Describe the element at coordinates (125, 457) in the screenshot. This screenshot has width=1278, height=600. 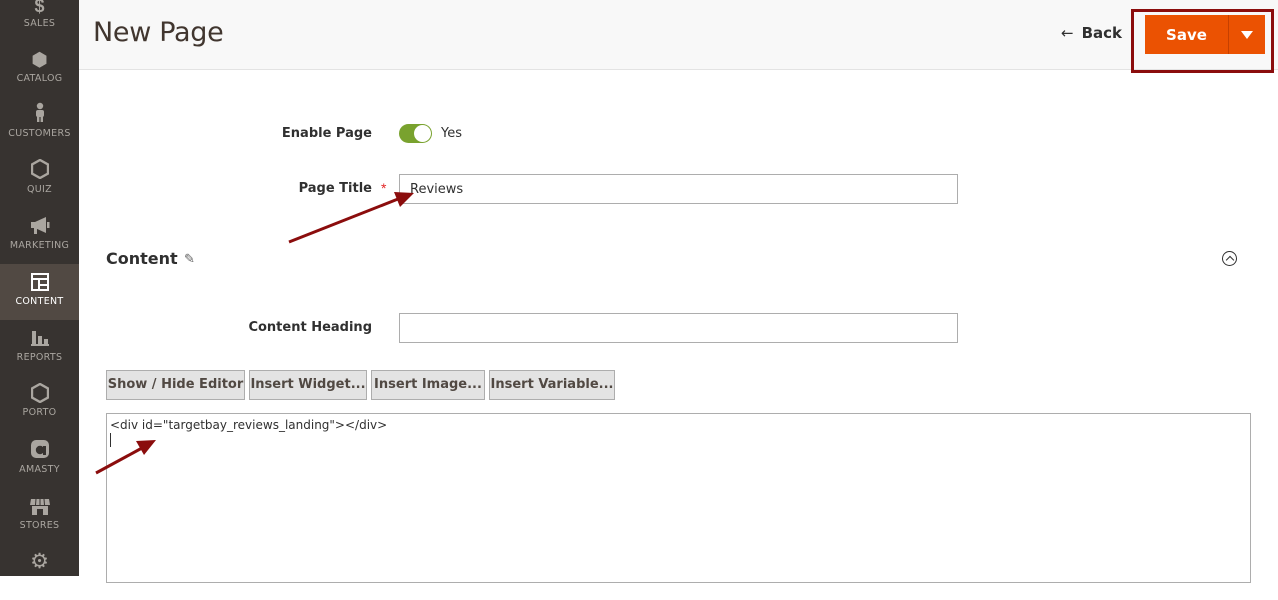
I see `annotation-arrow-editor` at that location.